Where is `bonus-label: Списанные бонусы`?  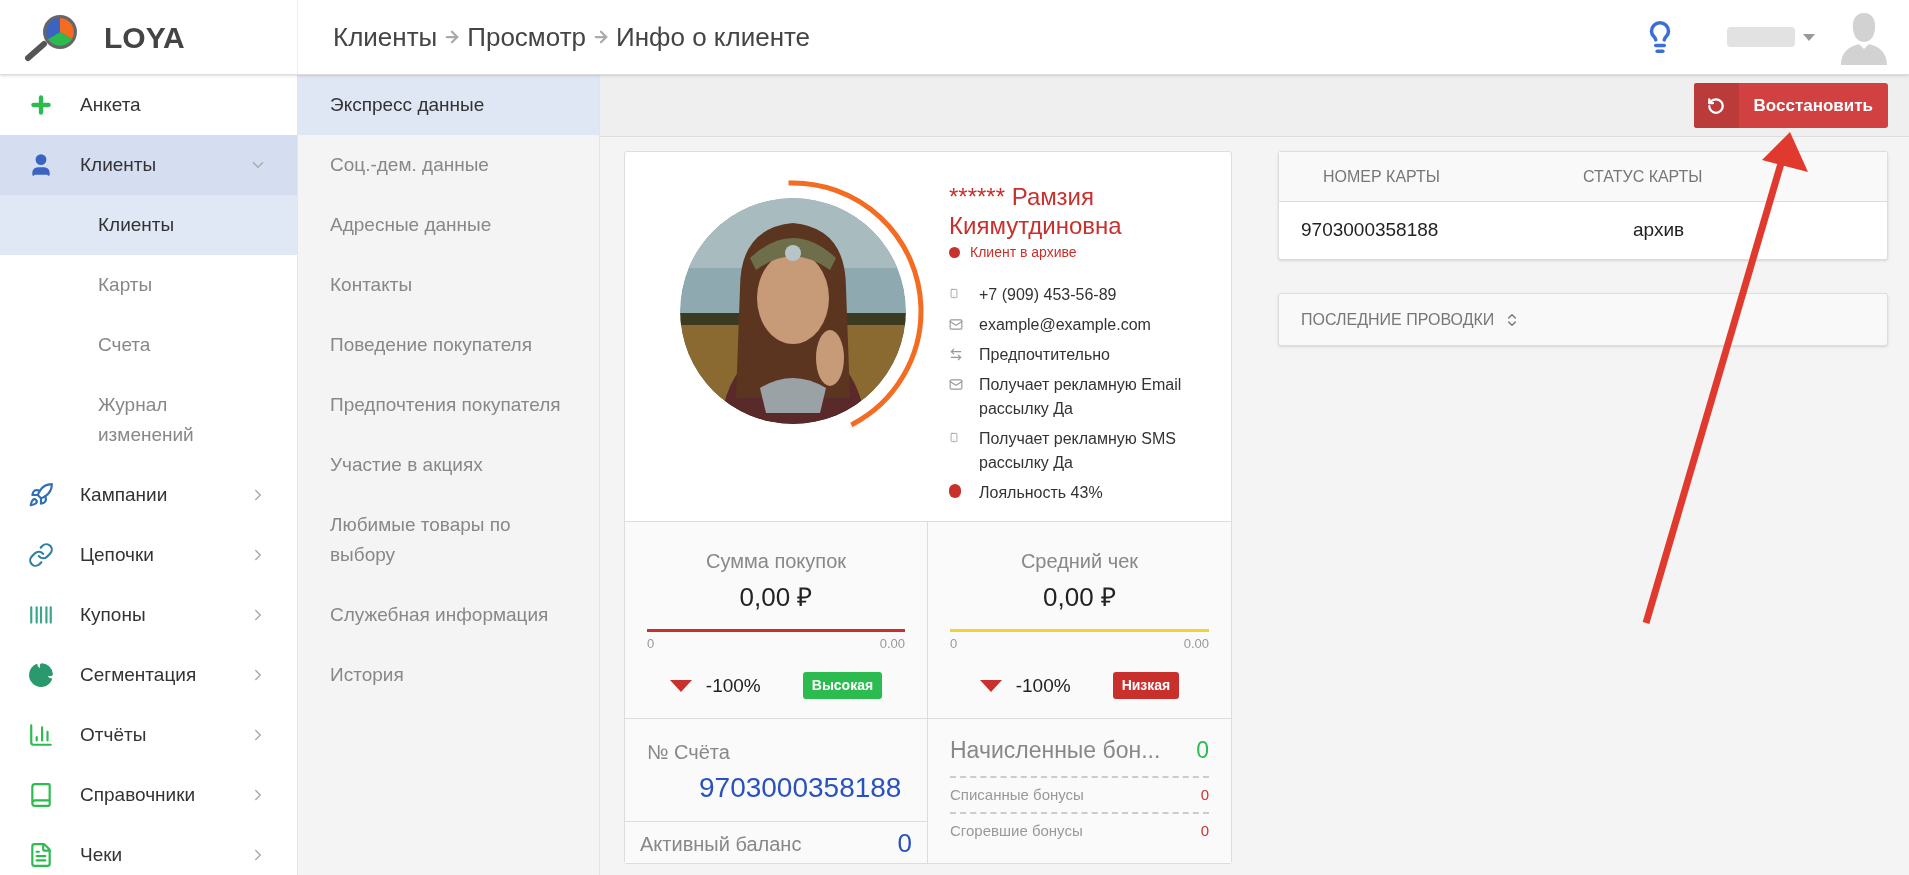
bonus-label: Списанные бонусы is located at coordinates (1017, 794).